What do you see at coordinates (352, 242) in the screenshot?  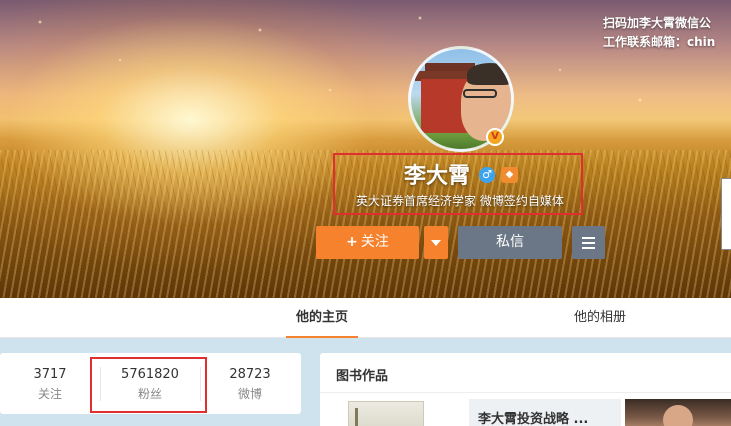 I see `plus-icon: +` at bounding box center [352, 242].